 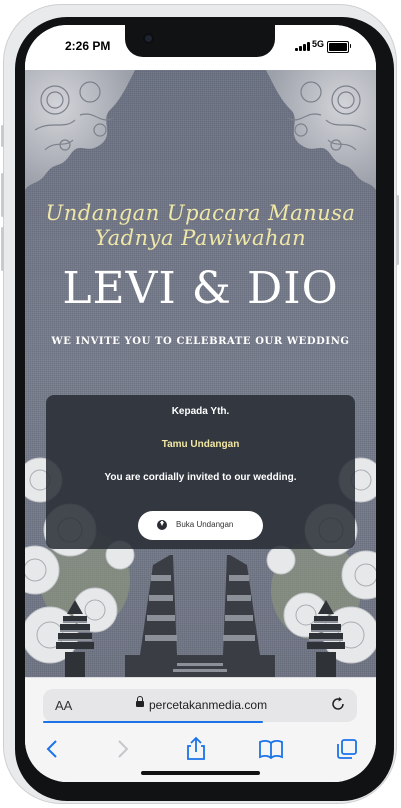 I want to click on signal-icon, so click(x=302, y=46).